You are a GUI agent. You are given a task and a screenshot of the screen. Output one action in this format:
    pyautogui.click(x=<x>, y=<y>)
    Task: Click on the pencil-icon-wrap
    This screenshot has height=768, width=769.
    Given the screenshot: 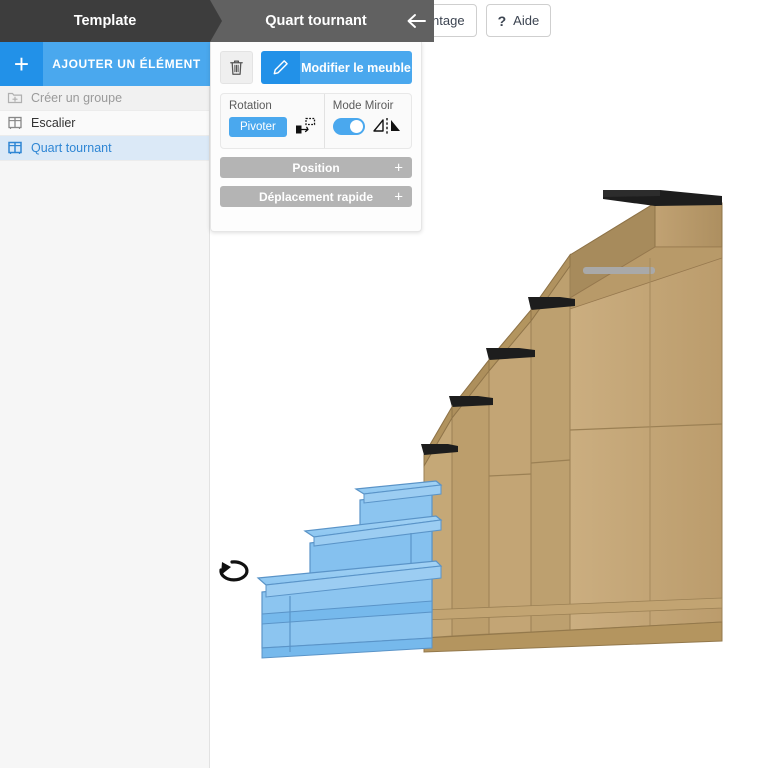 What is the action you would take?
    pyautogui.click(x=280, y=67)
    